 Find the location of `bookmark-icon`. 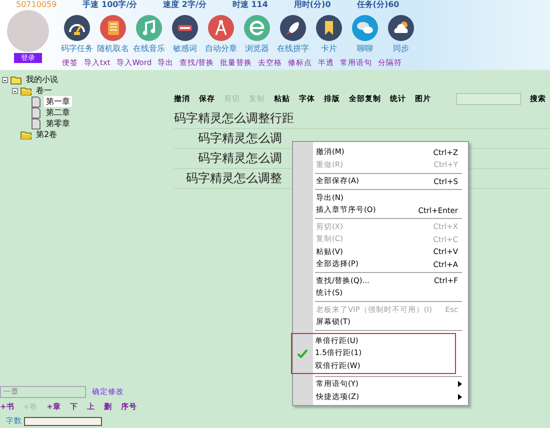

bookmark-icon is located at coordinates (329, 28).